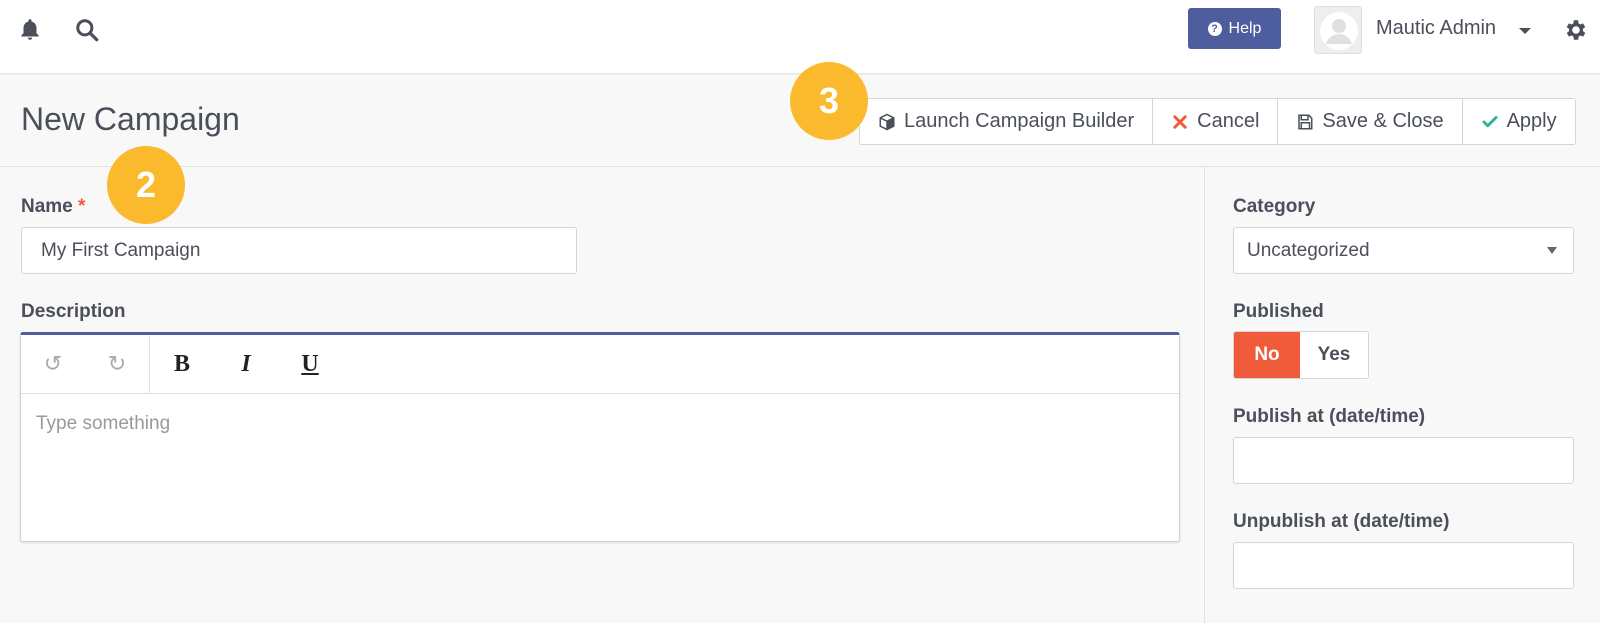 This screenshot has width=1600, height=623. I want to click on apply-button-label: Apply, so click(1531, 121).